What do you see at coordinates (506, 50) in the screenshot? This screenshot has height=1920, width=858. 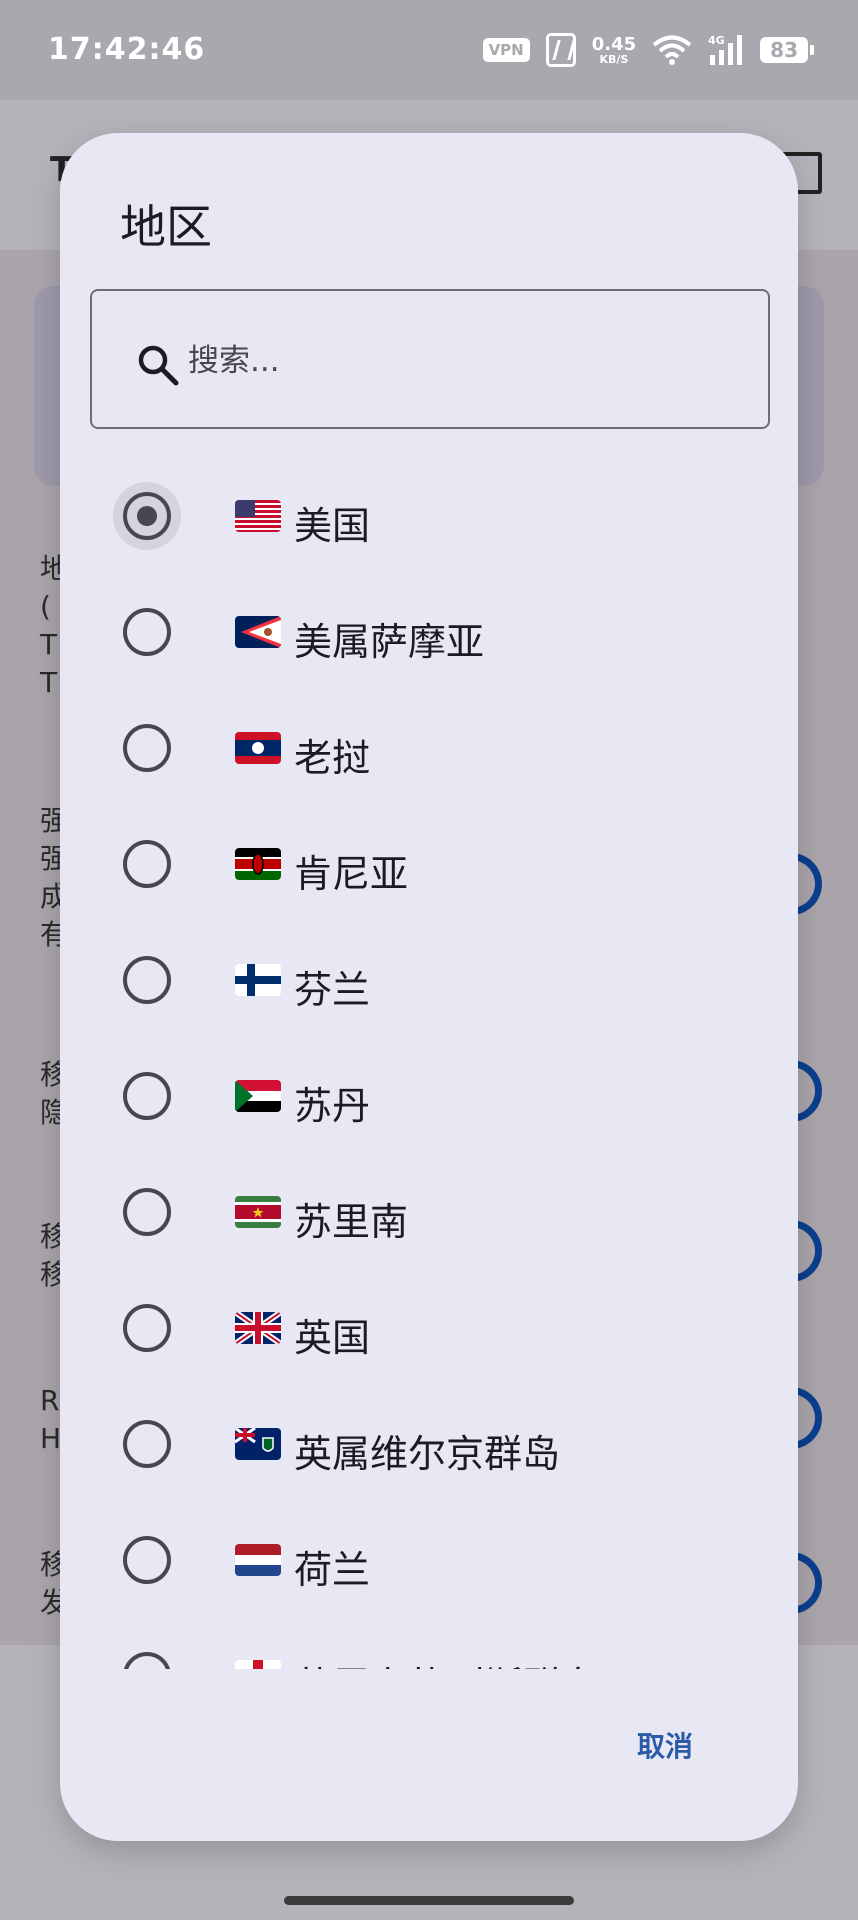 I see `vpn-badge: VPN` at bounding box center [506, 50].